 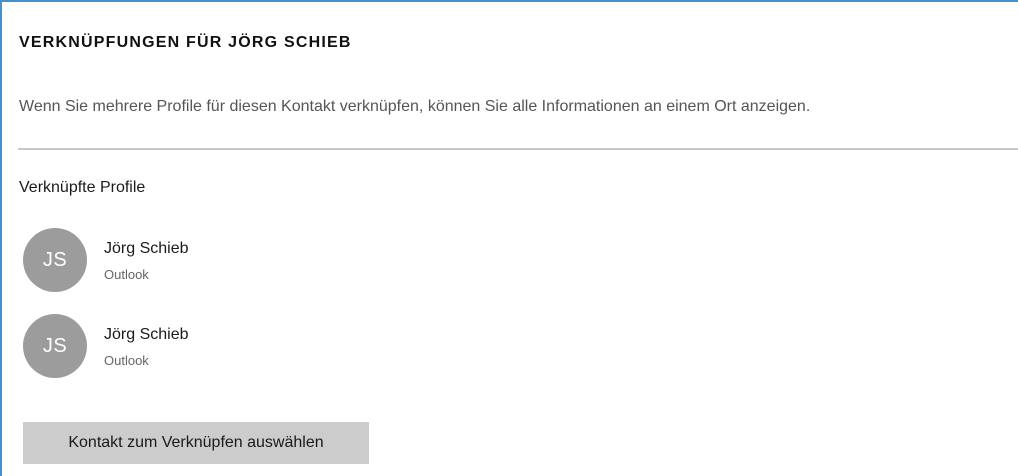 What do you see at coordinates (196, 443) in the screenshot?
I see `select-contact-to-link-button: Kontakt zum Verknüpfen auswählen` at bounding box center [196, 443].